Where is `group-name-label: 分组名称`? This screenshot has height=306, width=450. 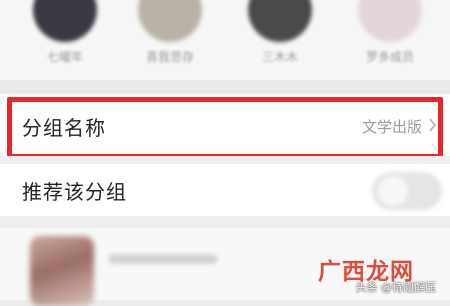
group-name-label: 分组名称 is located at coordinates (64, 128).